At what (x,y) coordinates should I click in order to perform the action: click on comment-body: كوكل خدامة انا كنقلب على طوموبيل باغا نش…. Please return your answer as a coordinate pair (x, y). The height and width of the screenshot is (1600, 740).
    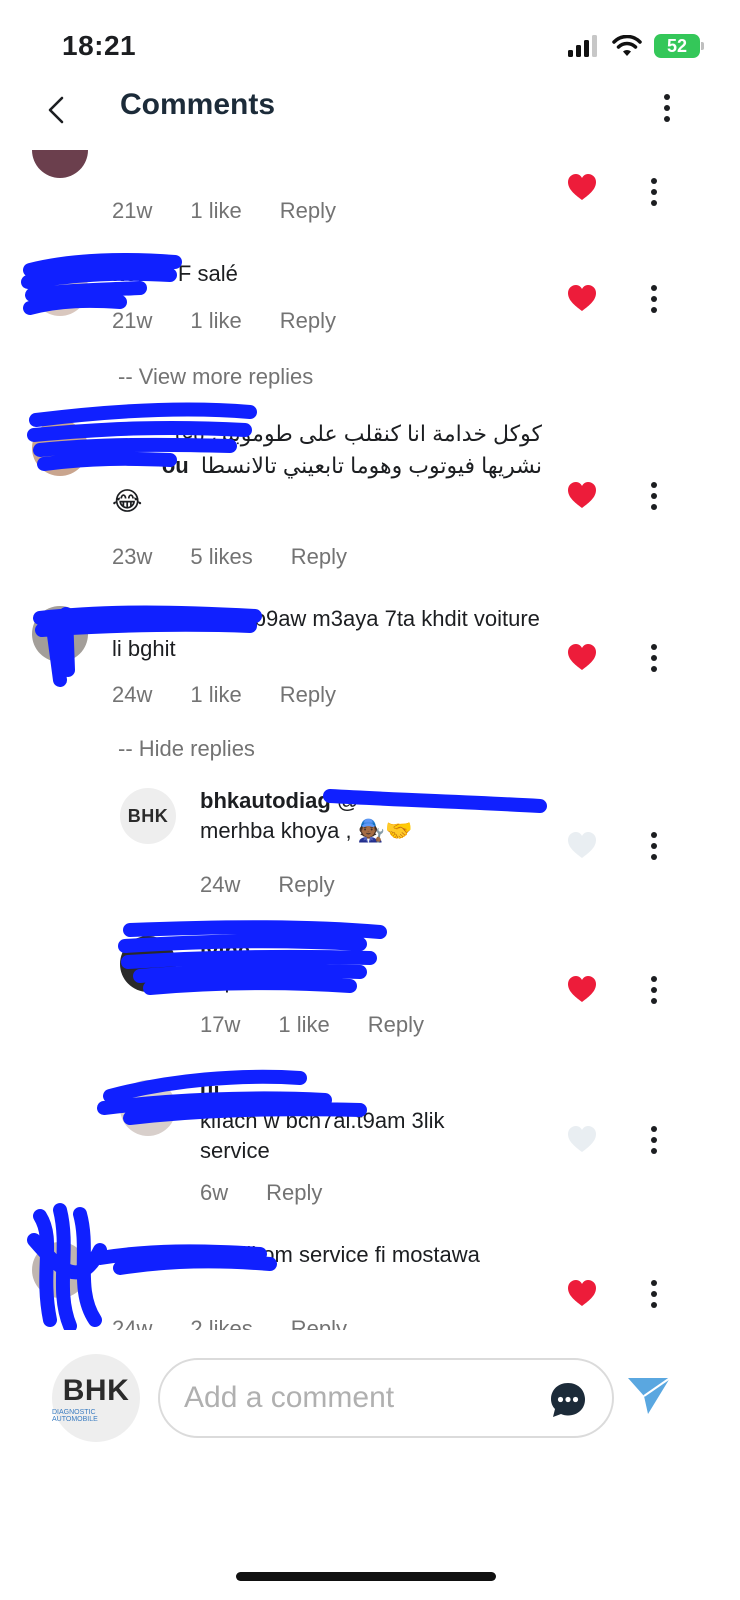
    Looking at the image, I should click on (327, 467).